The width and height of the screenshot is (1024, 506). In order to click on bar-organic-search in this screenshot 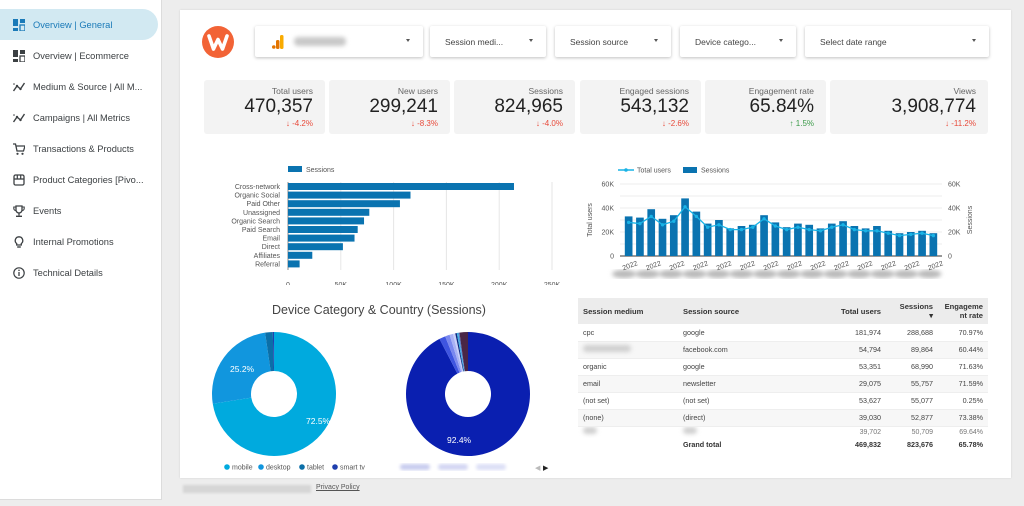, I will do `click(326, 221)`.